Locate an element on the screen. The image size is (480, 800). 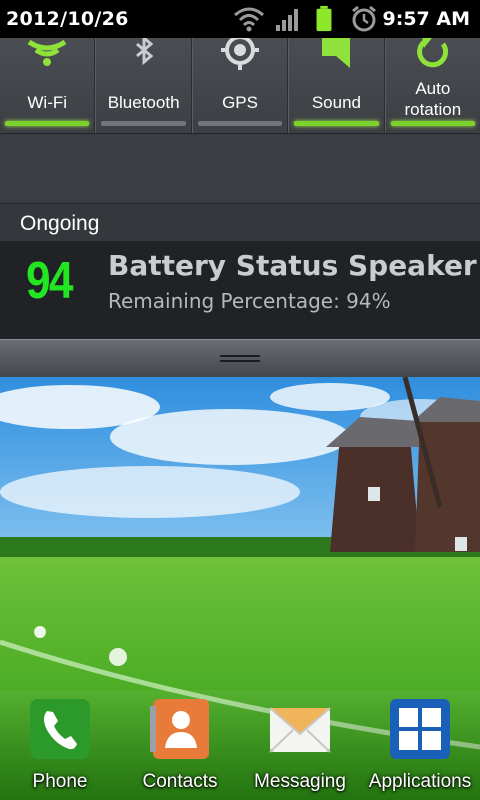
applications-icon is located at coordinates (420, 729).